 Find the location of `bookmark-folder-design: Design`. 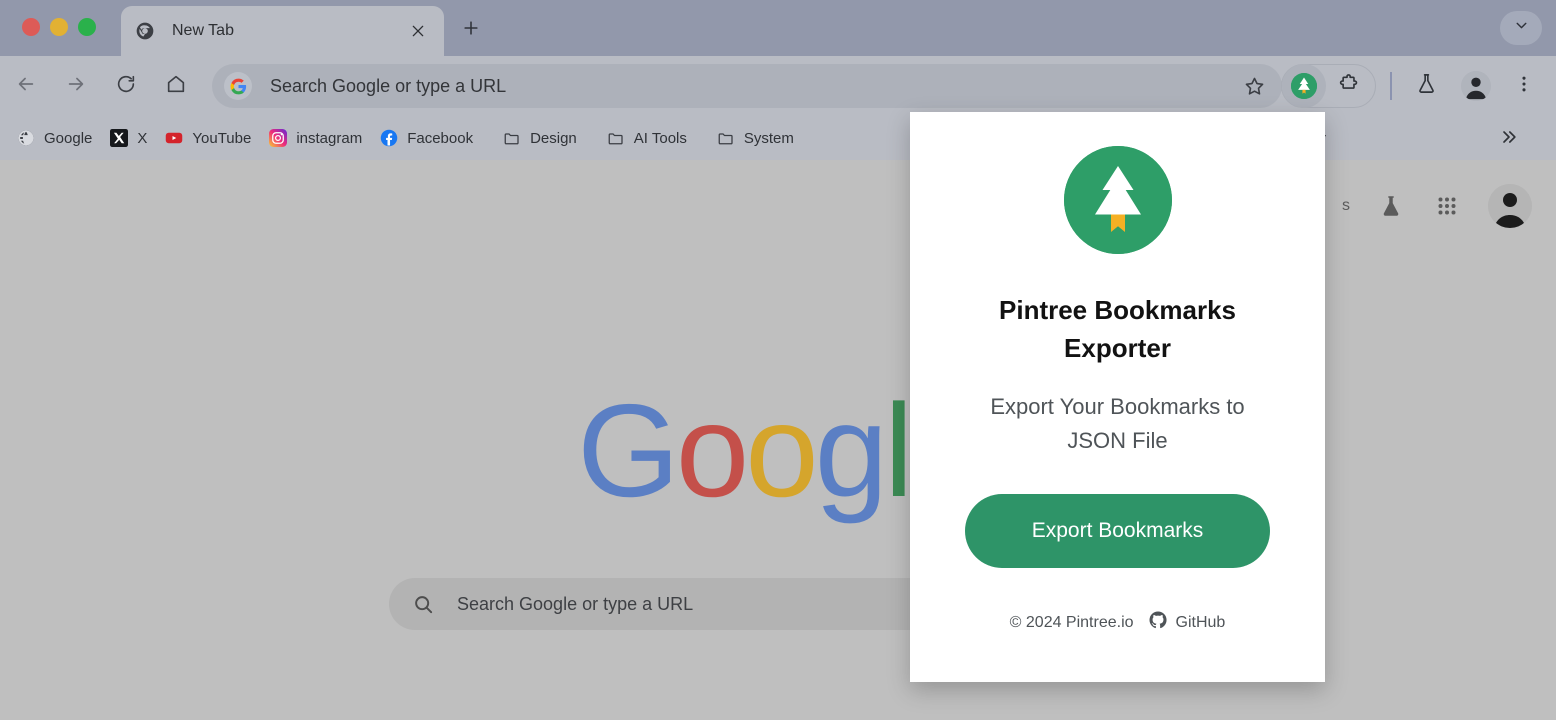

bookmark-folder-design: Design is located at coordinates (540, 138).